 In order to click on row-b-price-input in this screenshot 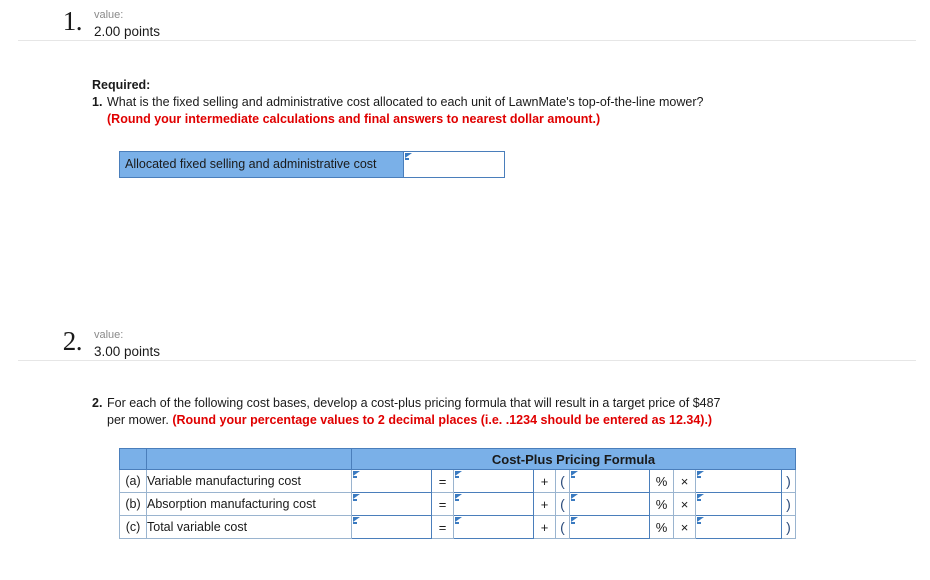, I will do `click(391, 504)`.